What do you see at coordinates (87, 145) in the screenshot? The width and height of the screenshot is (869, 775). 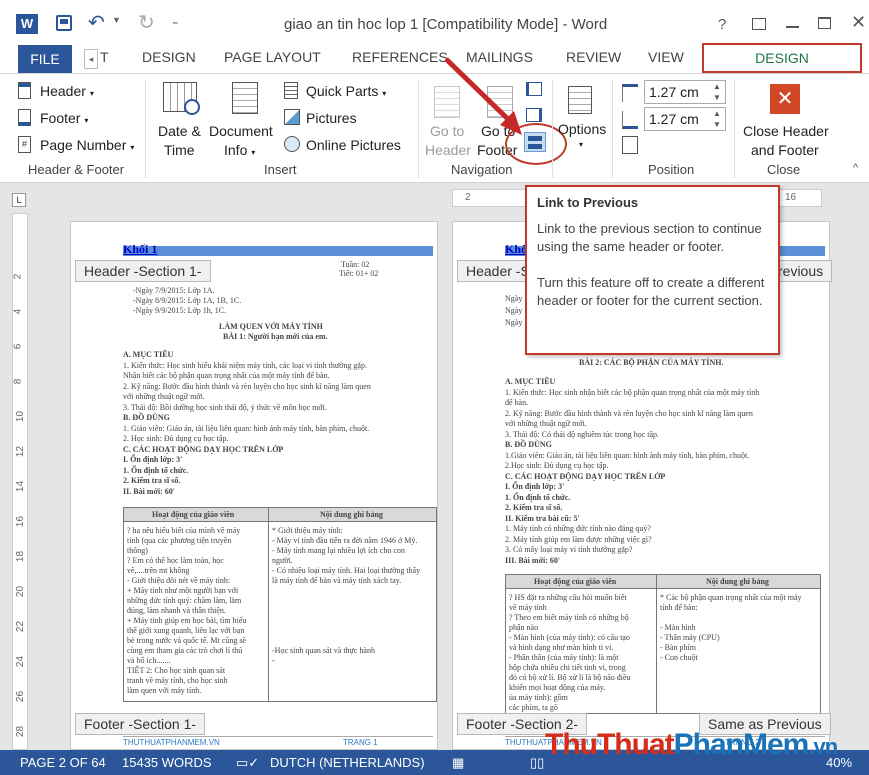 I see `page-number-button: Page Number ▾` at bounding box center [87, 145].